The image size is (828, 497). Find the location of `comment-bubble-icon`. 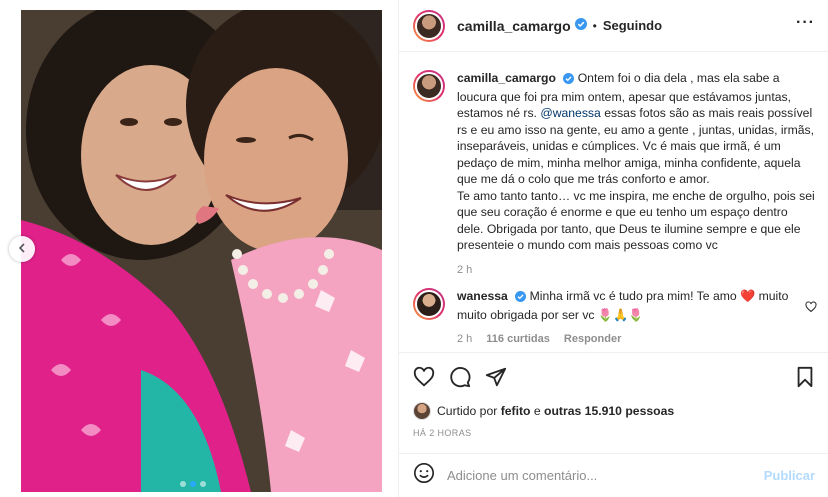

comment-bubble-icon is located at coordinates (460, 379).